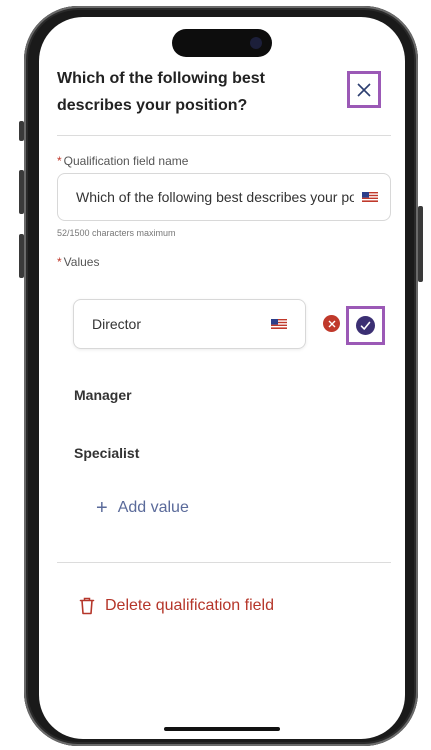 This screenshot has width=431, height=750. What do you see at coordinates (106, 453) in the screenshot?
I see `value-item-specialist: Specialist` at bounding box center [106, 453].